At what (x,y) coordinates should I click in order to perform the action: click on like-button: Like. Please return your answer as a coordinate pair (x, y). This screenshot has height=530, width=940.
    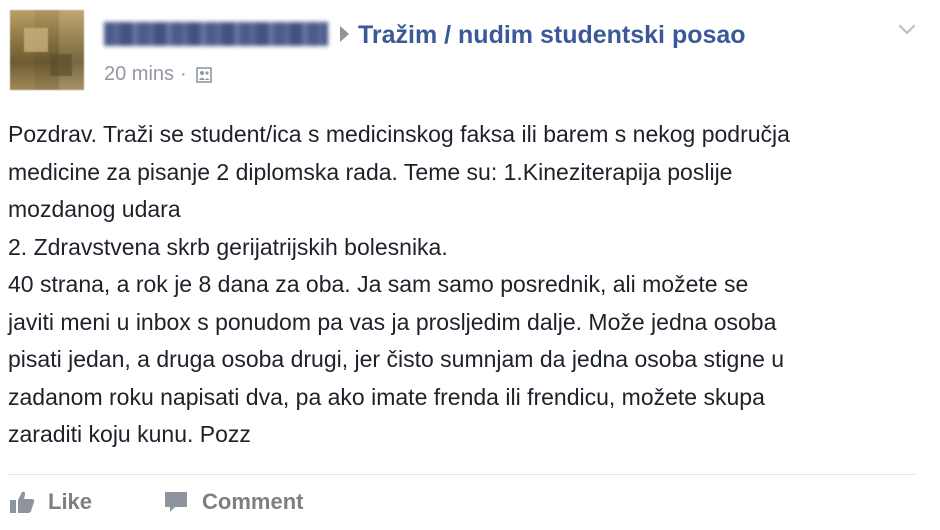
    Looking at the image, I should click on (50, 502).